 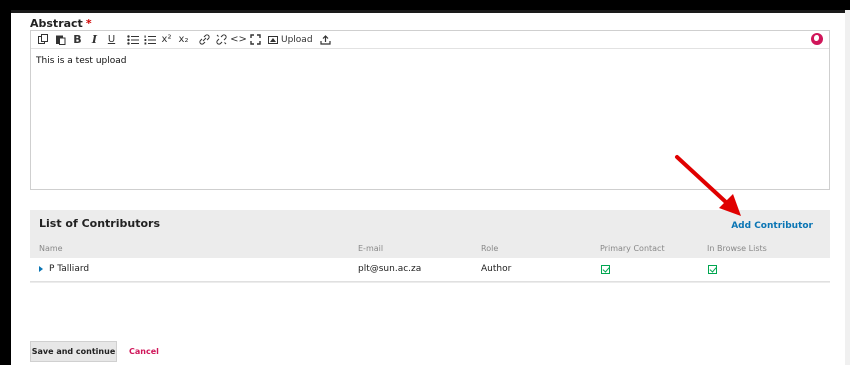 I want to click on primary-contact-check-icon, so click(x=605, y=269).